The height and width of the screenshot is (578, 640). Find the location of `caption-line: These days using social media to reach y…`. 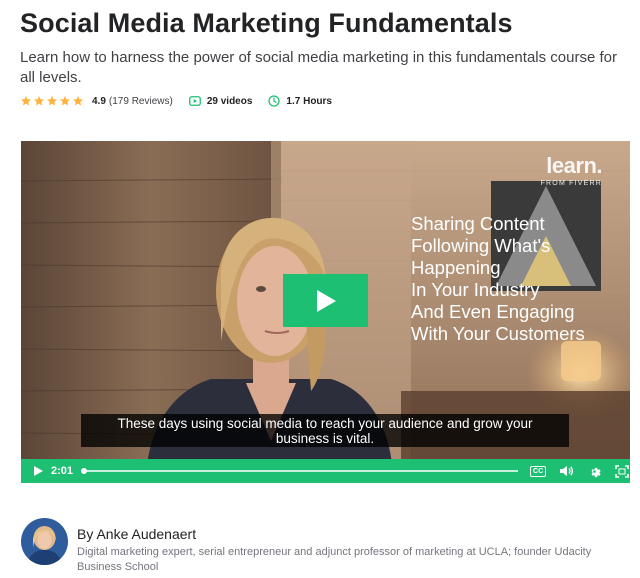

caption-line: These days using social media to reach y… is located at coordinates (325, 423).